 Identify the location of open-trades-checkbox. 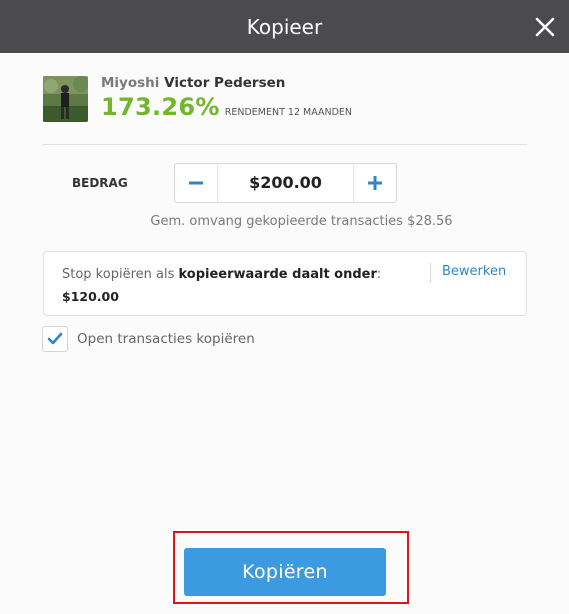
(55, 339).